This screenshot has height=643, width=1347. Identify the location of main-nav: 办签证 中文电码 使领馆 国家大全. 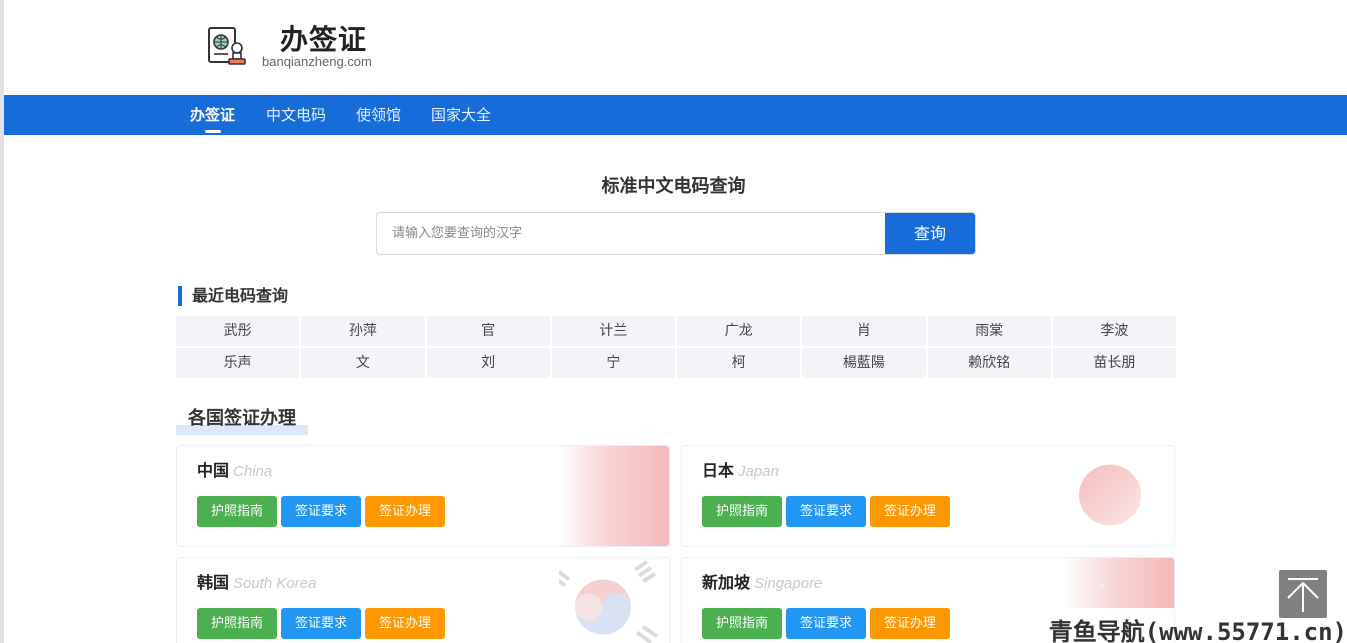
(675, 115).